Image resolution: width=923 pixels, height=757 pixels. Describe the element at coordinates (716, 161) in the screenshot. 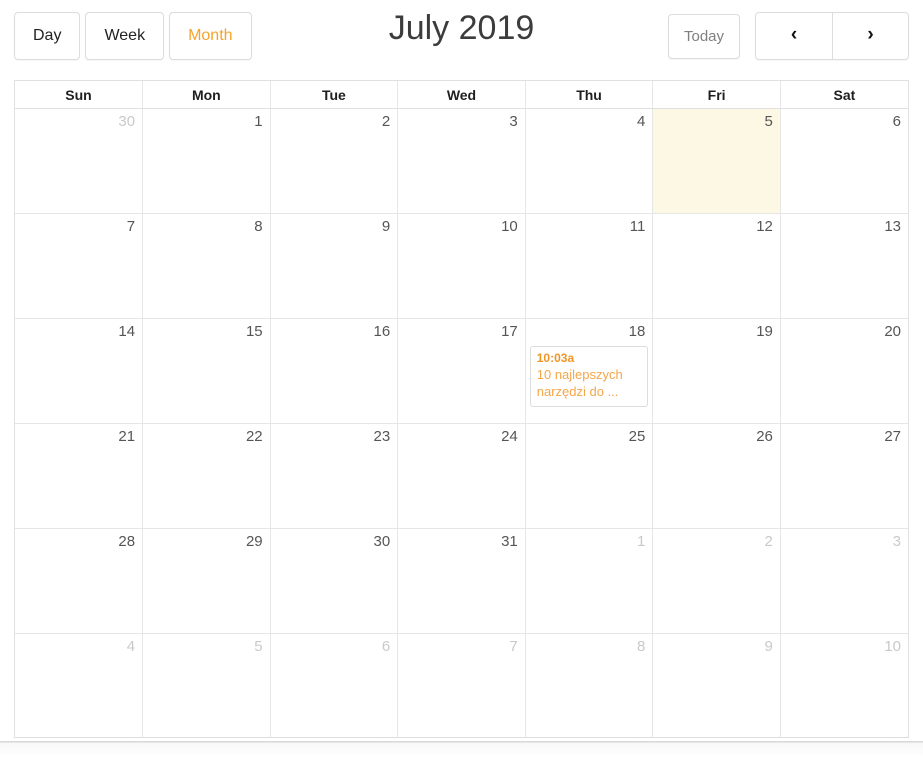

I see `day-cell-today: 5` at that location.